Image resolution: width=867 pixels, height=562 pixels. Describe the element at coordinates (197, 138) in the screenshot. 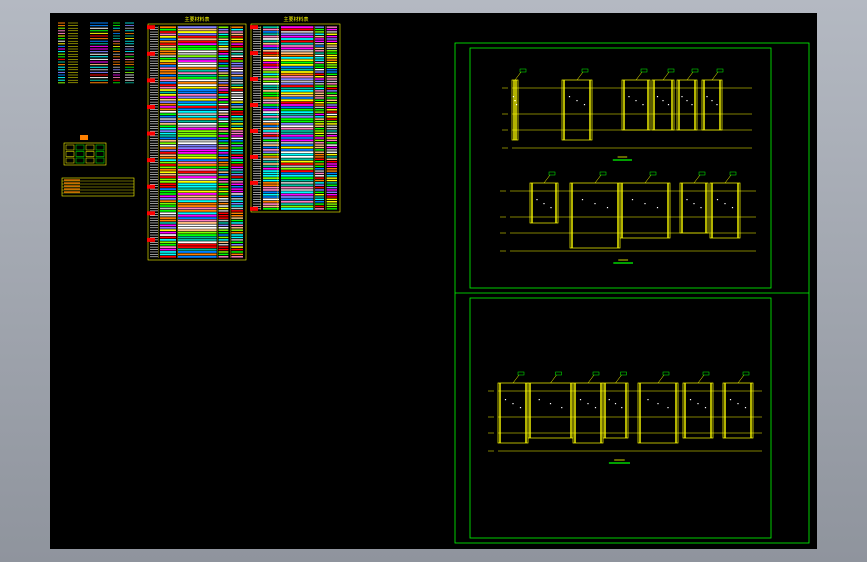

I see `material-table-1: 主要材料表` at that location.